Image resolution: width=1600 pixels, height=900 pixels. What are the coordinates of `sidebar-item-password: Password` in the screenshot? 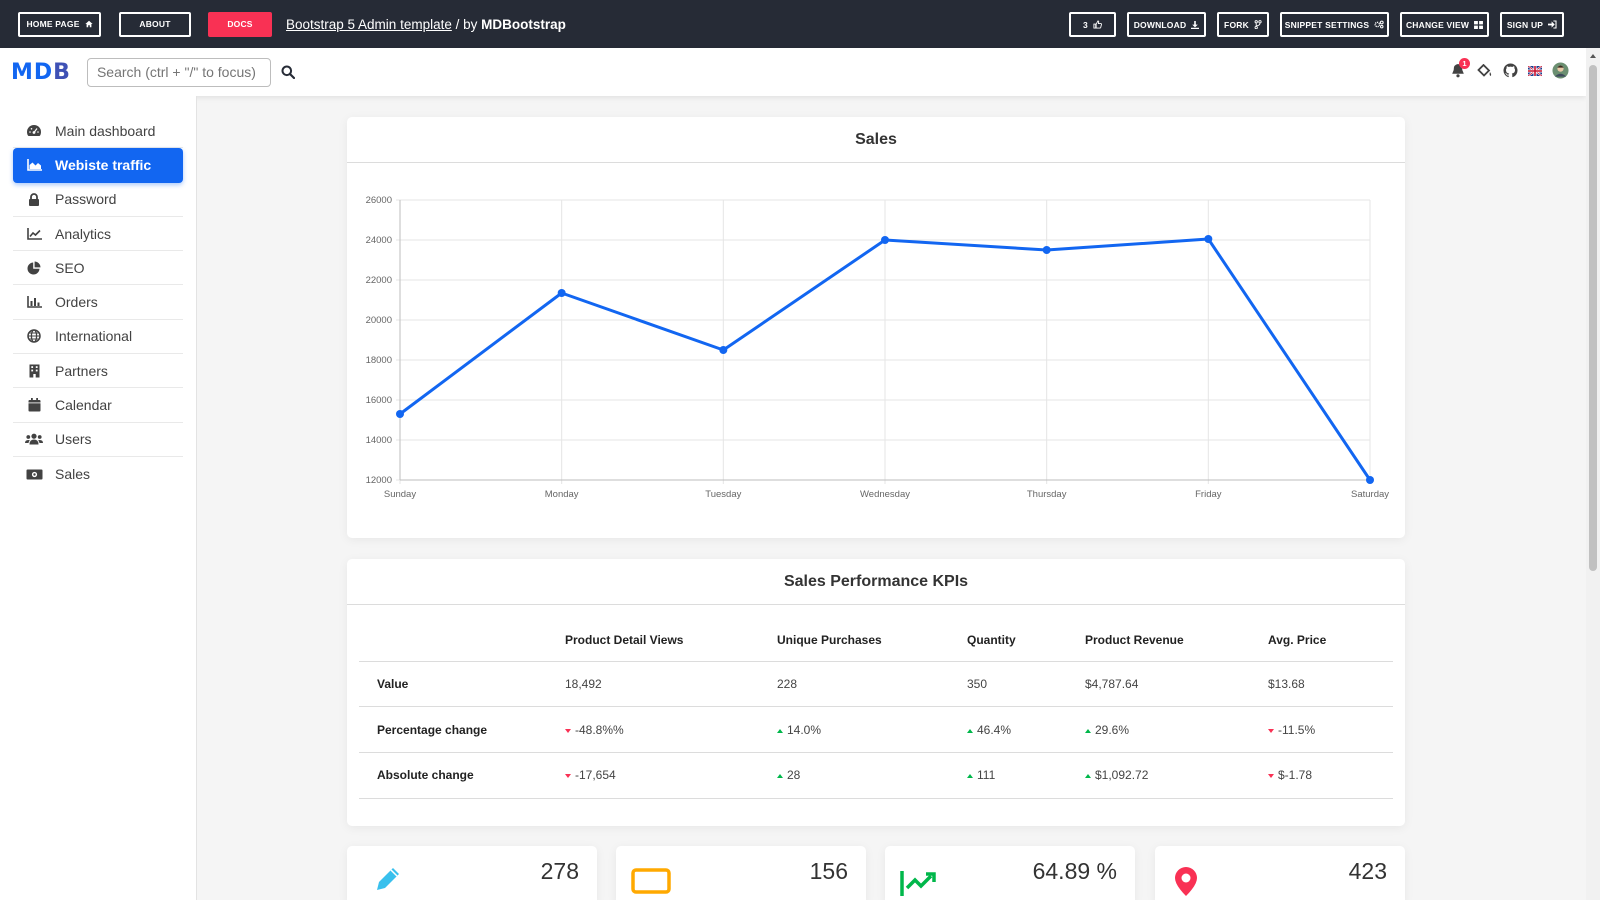 It's located at (98, 200).